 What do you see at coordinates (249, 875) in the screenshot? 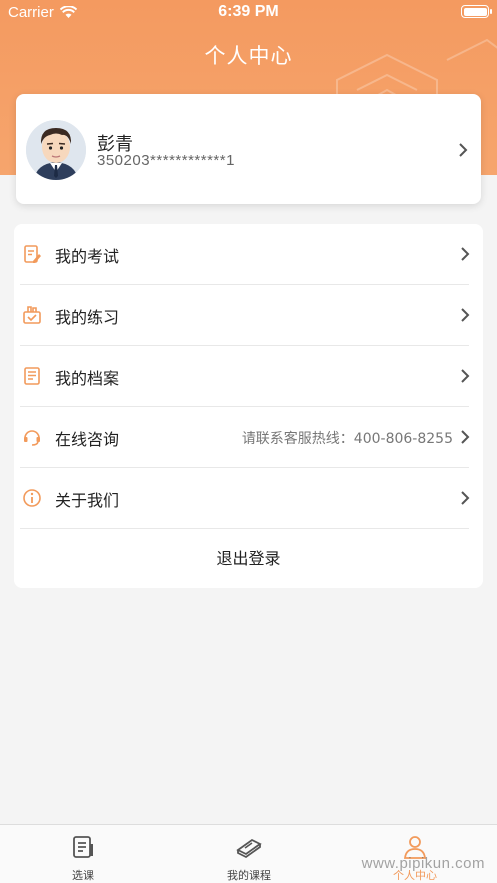
I see `tab-label: 我的课程` at bounding box center [249, 875].